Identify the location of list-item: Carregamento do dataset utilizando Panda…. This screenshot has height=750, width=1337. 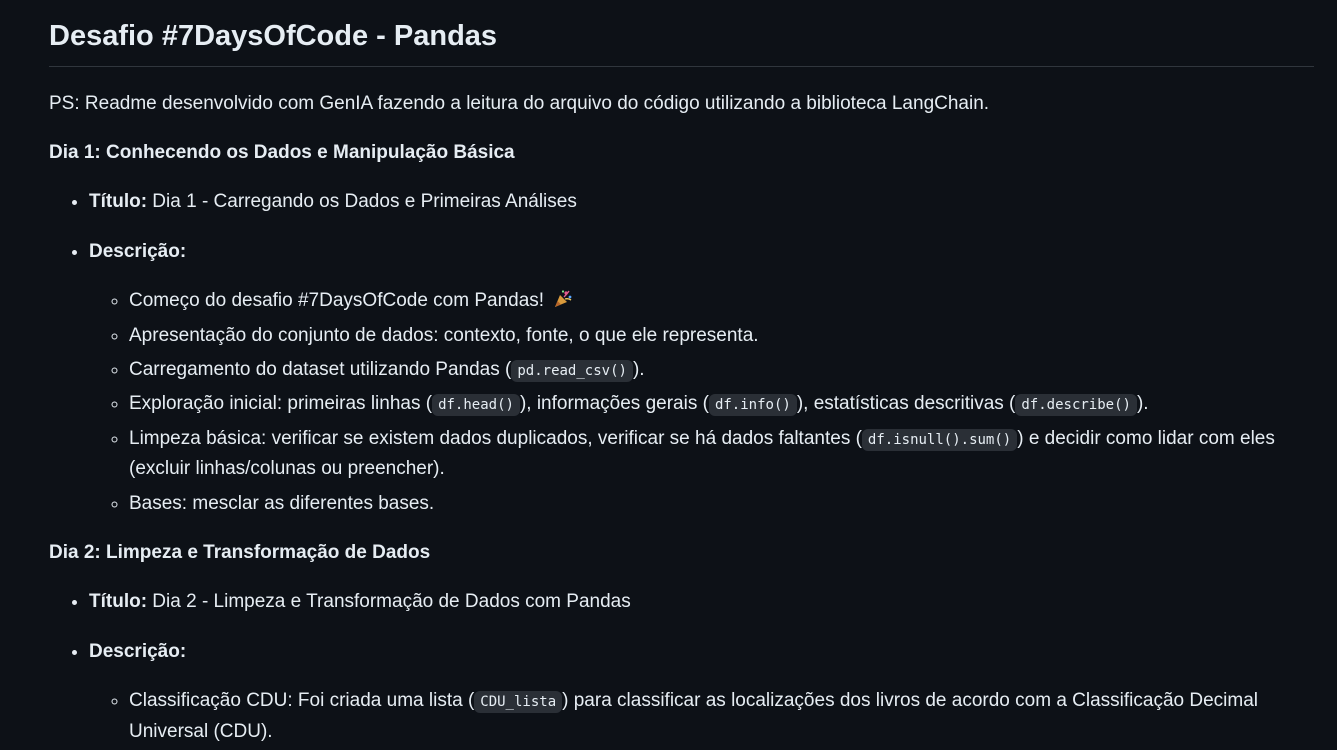
(721, 370).